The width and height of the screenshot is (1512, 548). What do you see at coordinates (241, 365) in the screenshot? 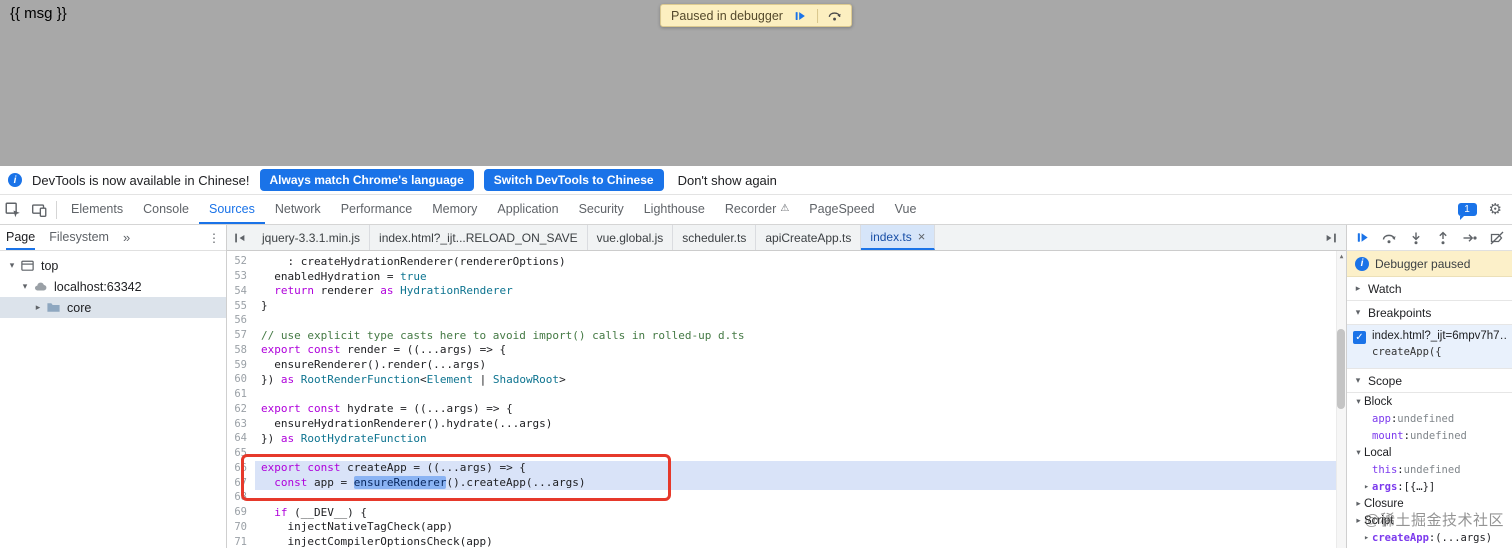
I see `line-number: 59` at bounding box center [241, 365].